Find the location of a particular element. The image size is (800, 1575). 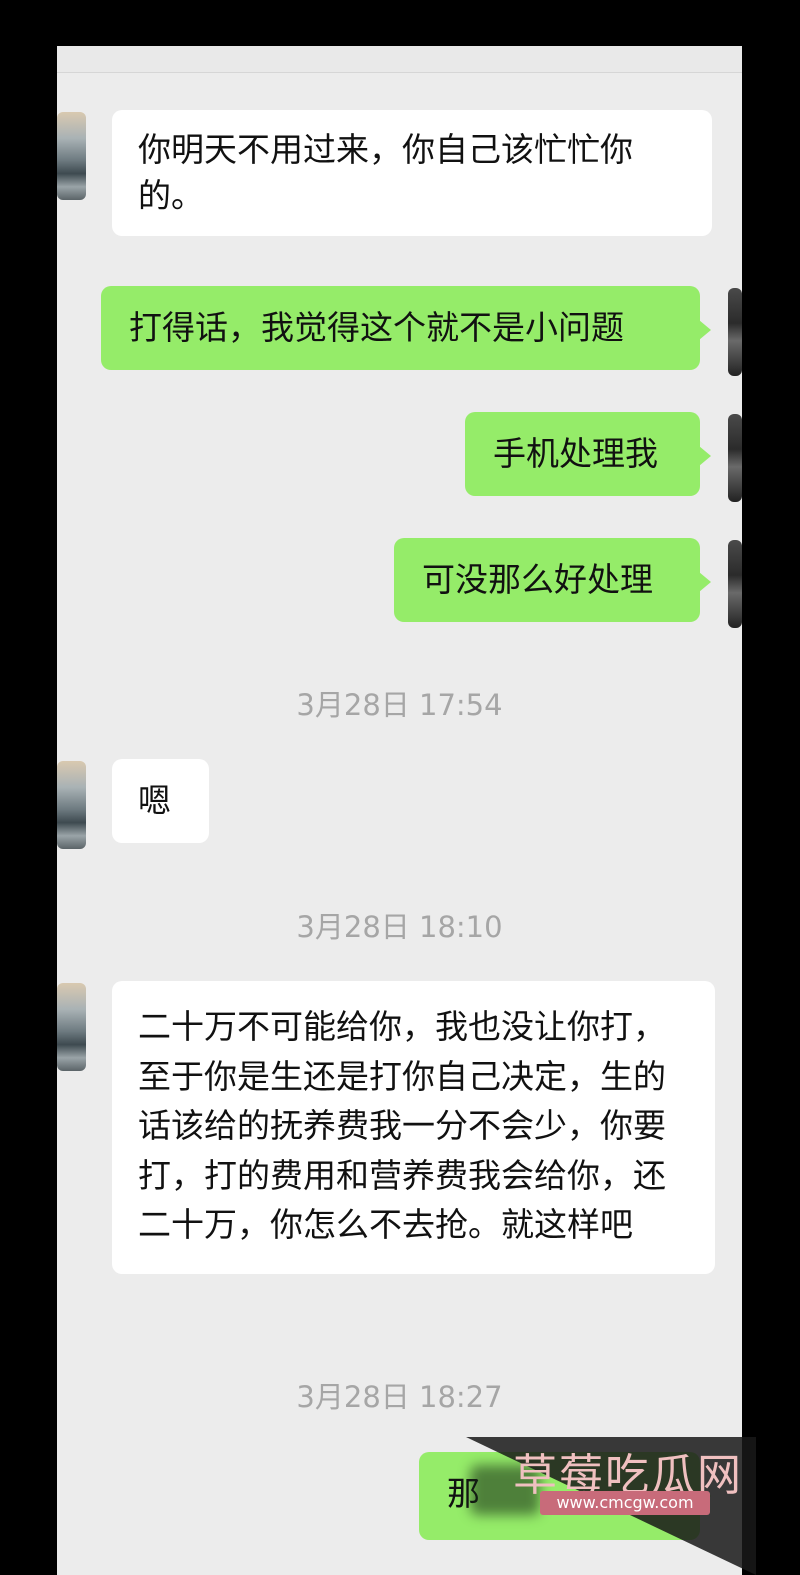

message-bubble-outgoing: 打得话，我觉得这个就不是小问题 is located at coordinates (406, 328).